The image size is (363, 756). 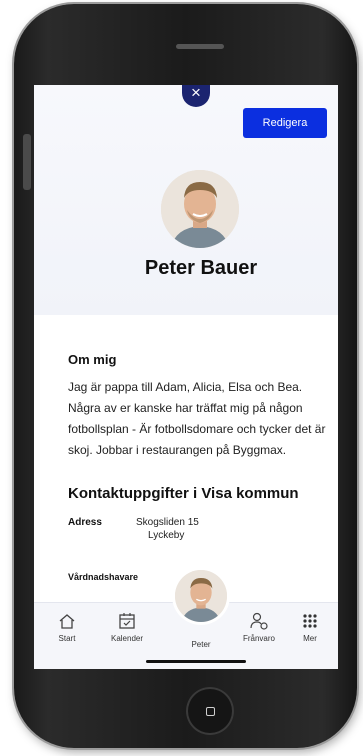 I want to click on home-icon, so click(x=67, y=621).